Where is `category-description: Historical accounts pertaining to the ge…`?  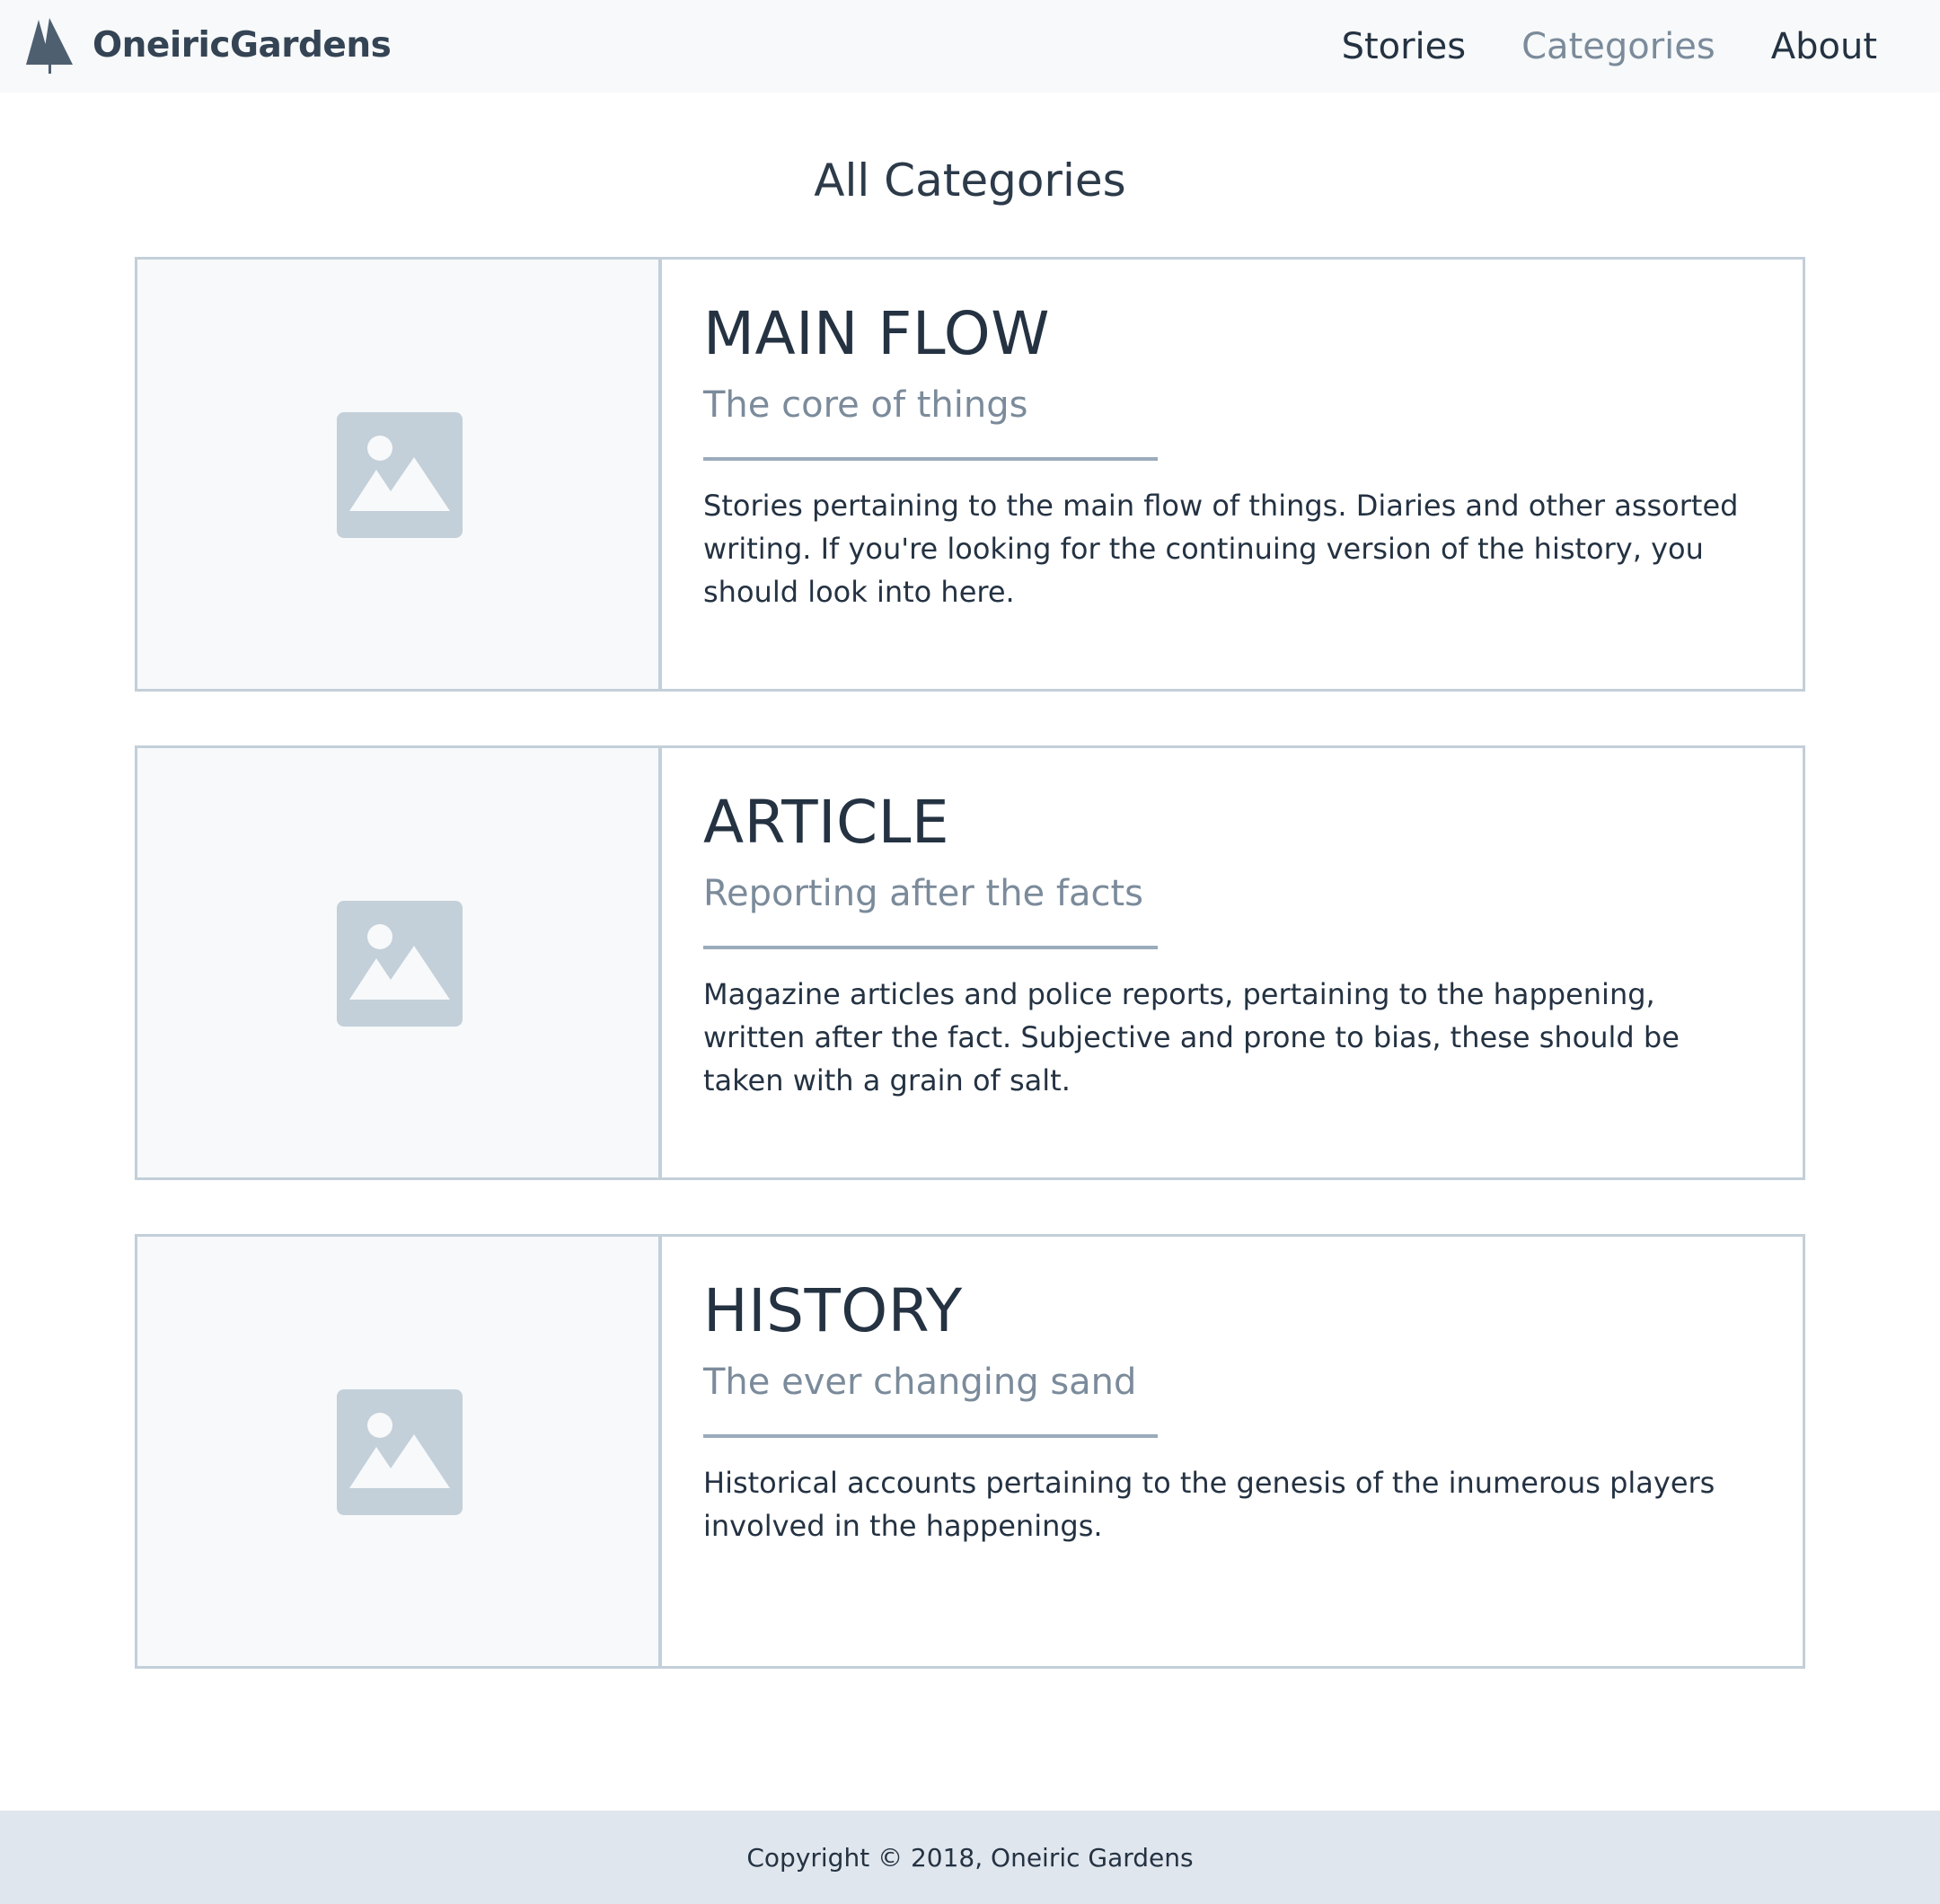 category-description: Historical accounts pertaining to the ge… is located at coordinates (1209, 1505).